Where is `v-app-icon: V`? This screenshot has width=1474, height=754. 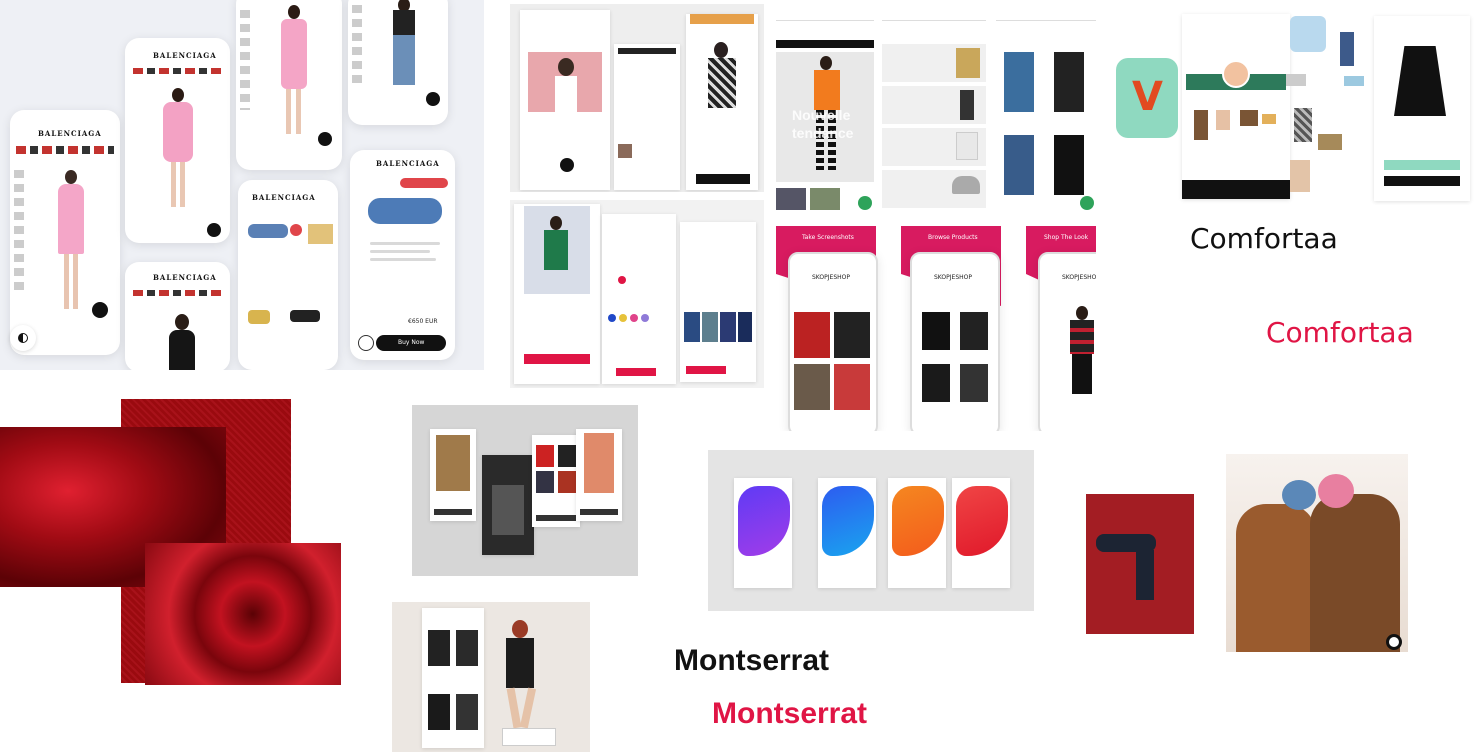
v-app-icon: V is located at coordinates (1147, 98).